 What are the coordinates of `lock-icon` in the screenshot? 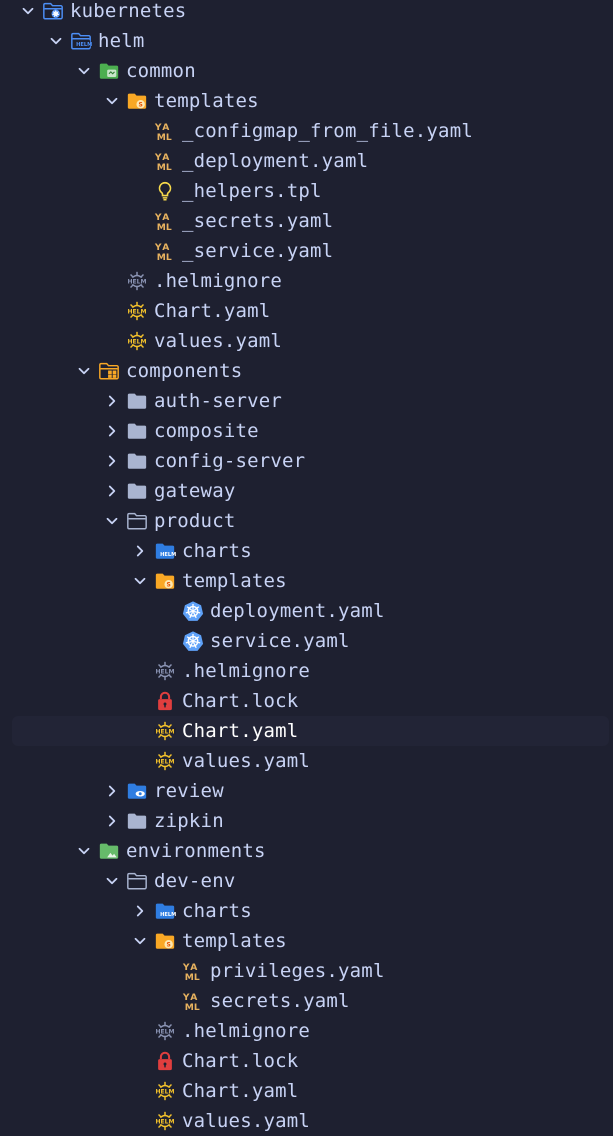 It's located at (165, 1061).